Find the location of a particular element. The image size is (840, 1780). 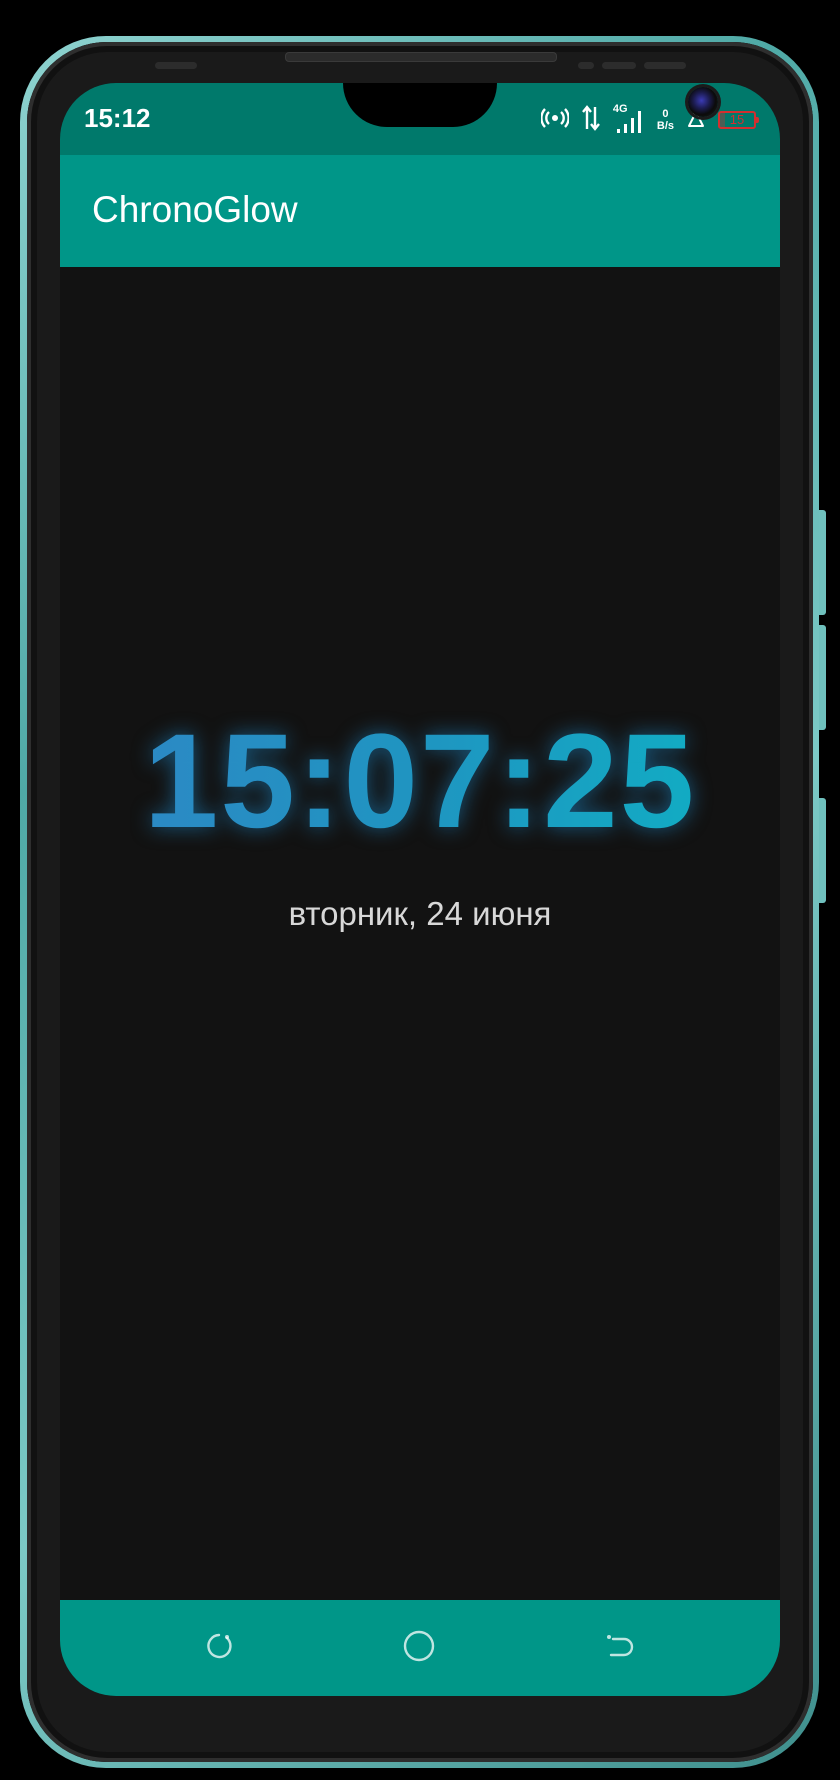

back-button is located at coordinates (619, 1648).